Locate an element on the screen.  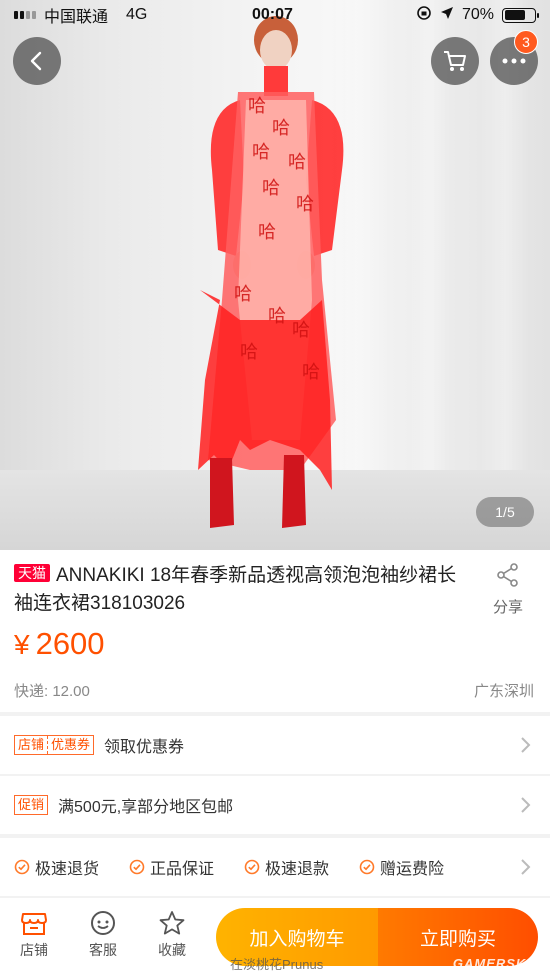
product-title-text: ANNAKIKI 18年春季新品透视高领泡泡袖纱裙长袖连衣裙318103026 is located at coordinates (235, 589).